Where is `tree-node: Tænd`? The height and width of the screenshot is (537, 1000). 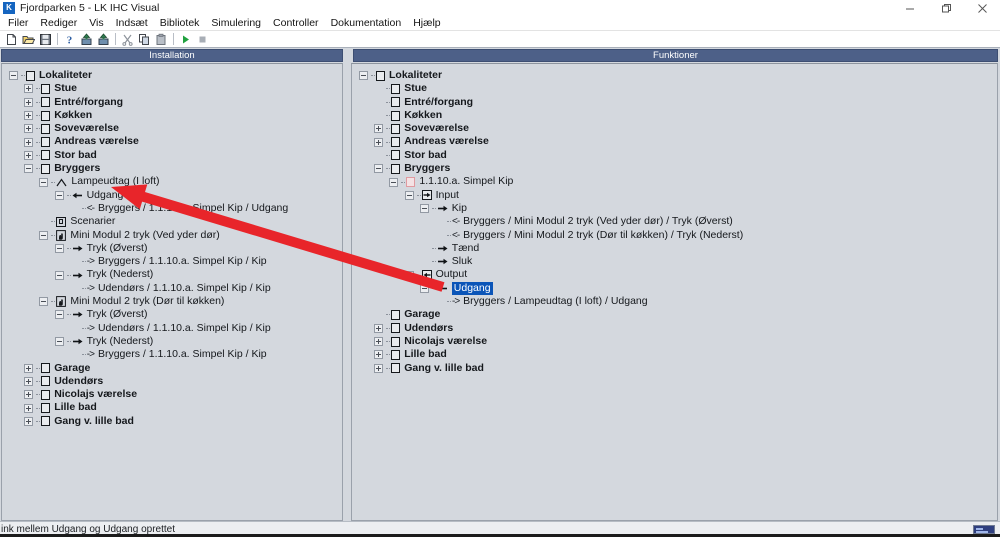
tree-node: Tænd is located at coordinates (676, 248).